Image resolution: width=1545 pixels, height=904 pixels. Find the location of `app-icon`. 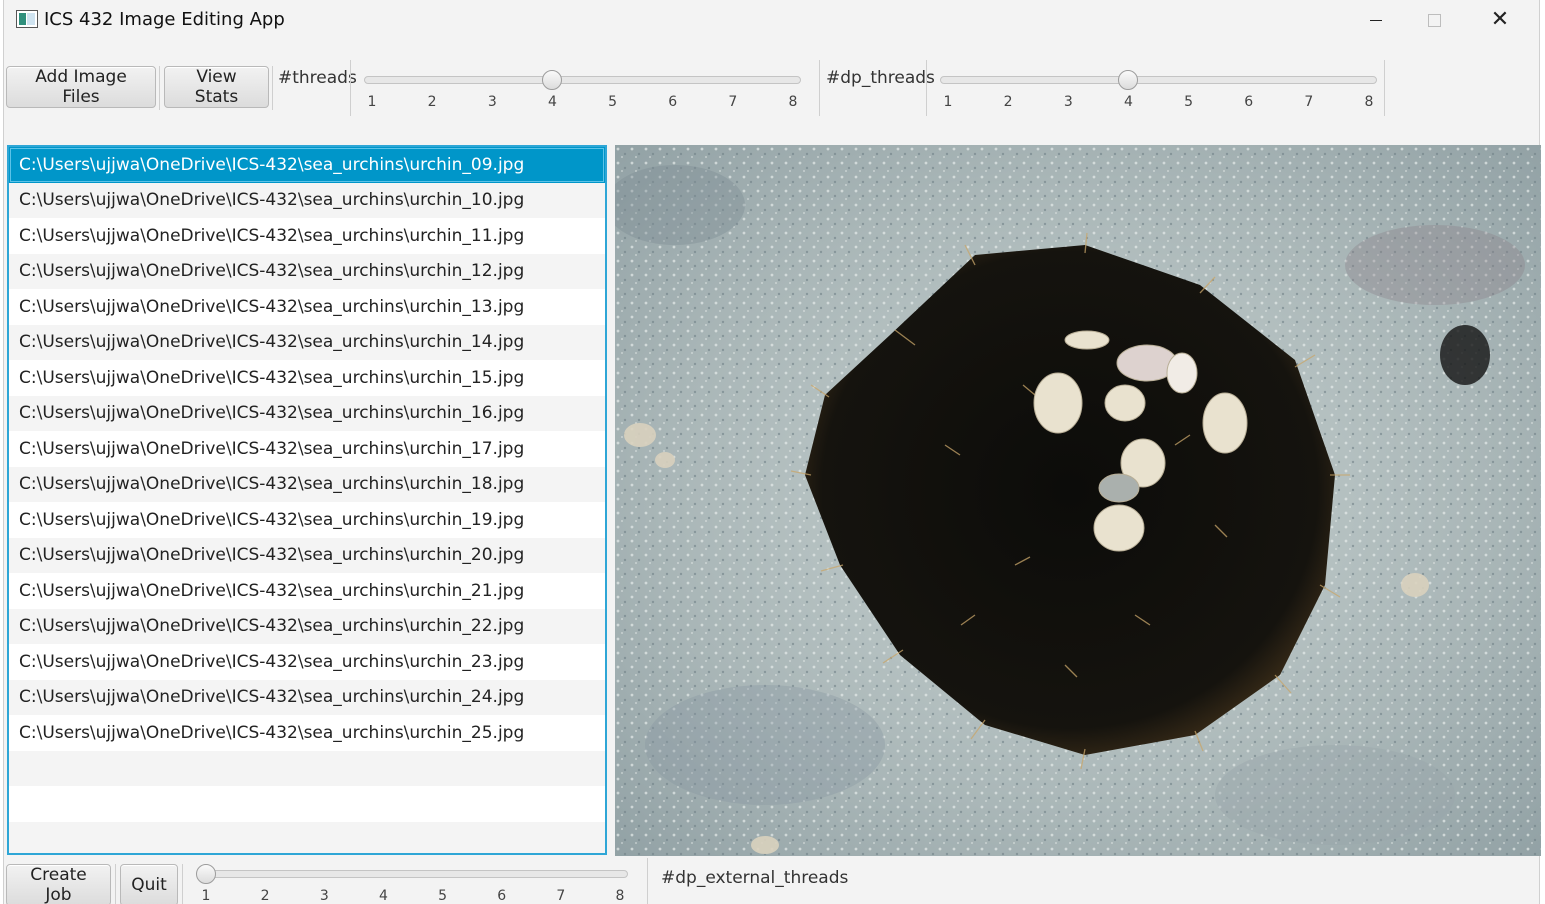

app-icon is located at coordinates (27, 19).